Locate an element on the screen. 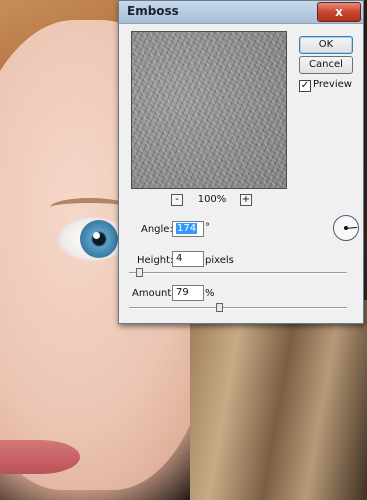 Image resolution: width=367 pixels, height=500 pixels. height-value: 4 is located at coordinates (179, 258).